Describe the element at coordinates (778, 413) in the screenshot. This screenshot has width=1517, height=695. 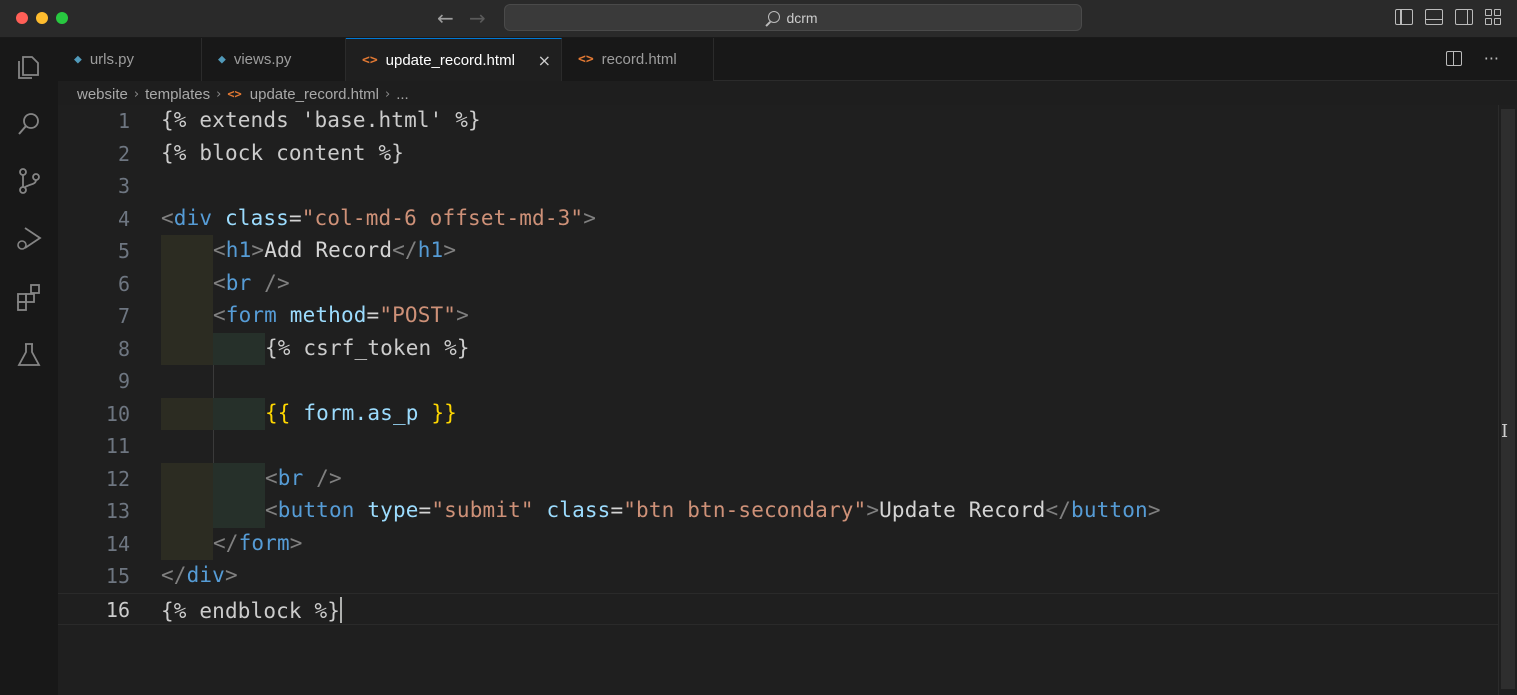
I see `code-line: 10 {{ form.as_p }}` at that location.